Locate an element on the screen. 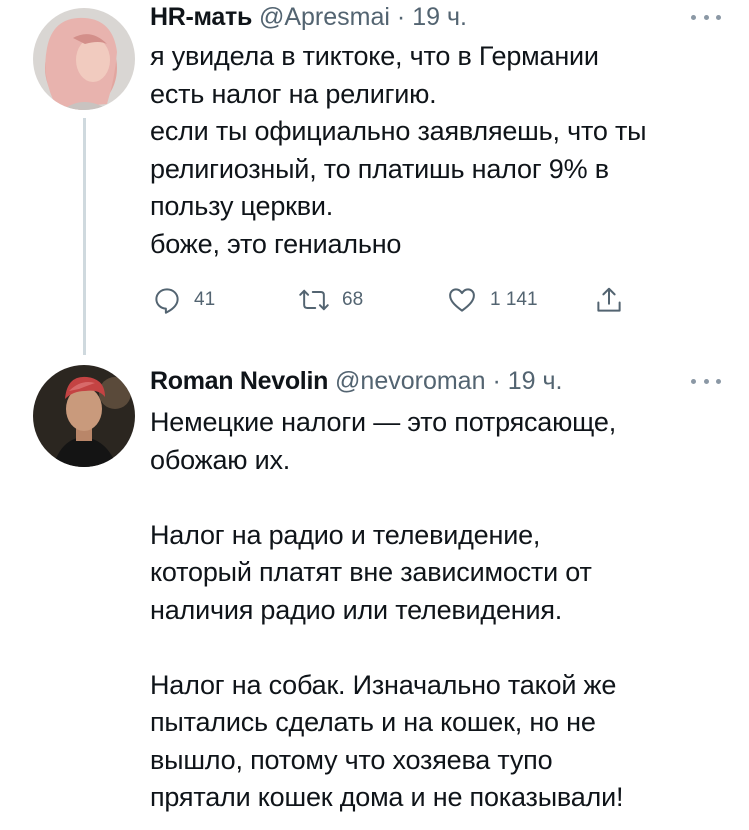 This screenshot has width=749, height=830. reply-button: 41 is located at coordinates (183, 300).